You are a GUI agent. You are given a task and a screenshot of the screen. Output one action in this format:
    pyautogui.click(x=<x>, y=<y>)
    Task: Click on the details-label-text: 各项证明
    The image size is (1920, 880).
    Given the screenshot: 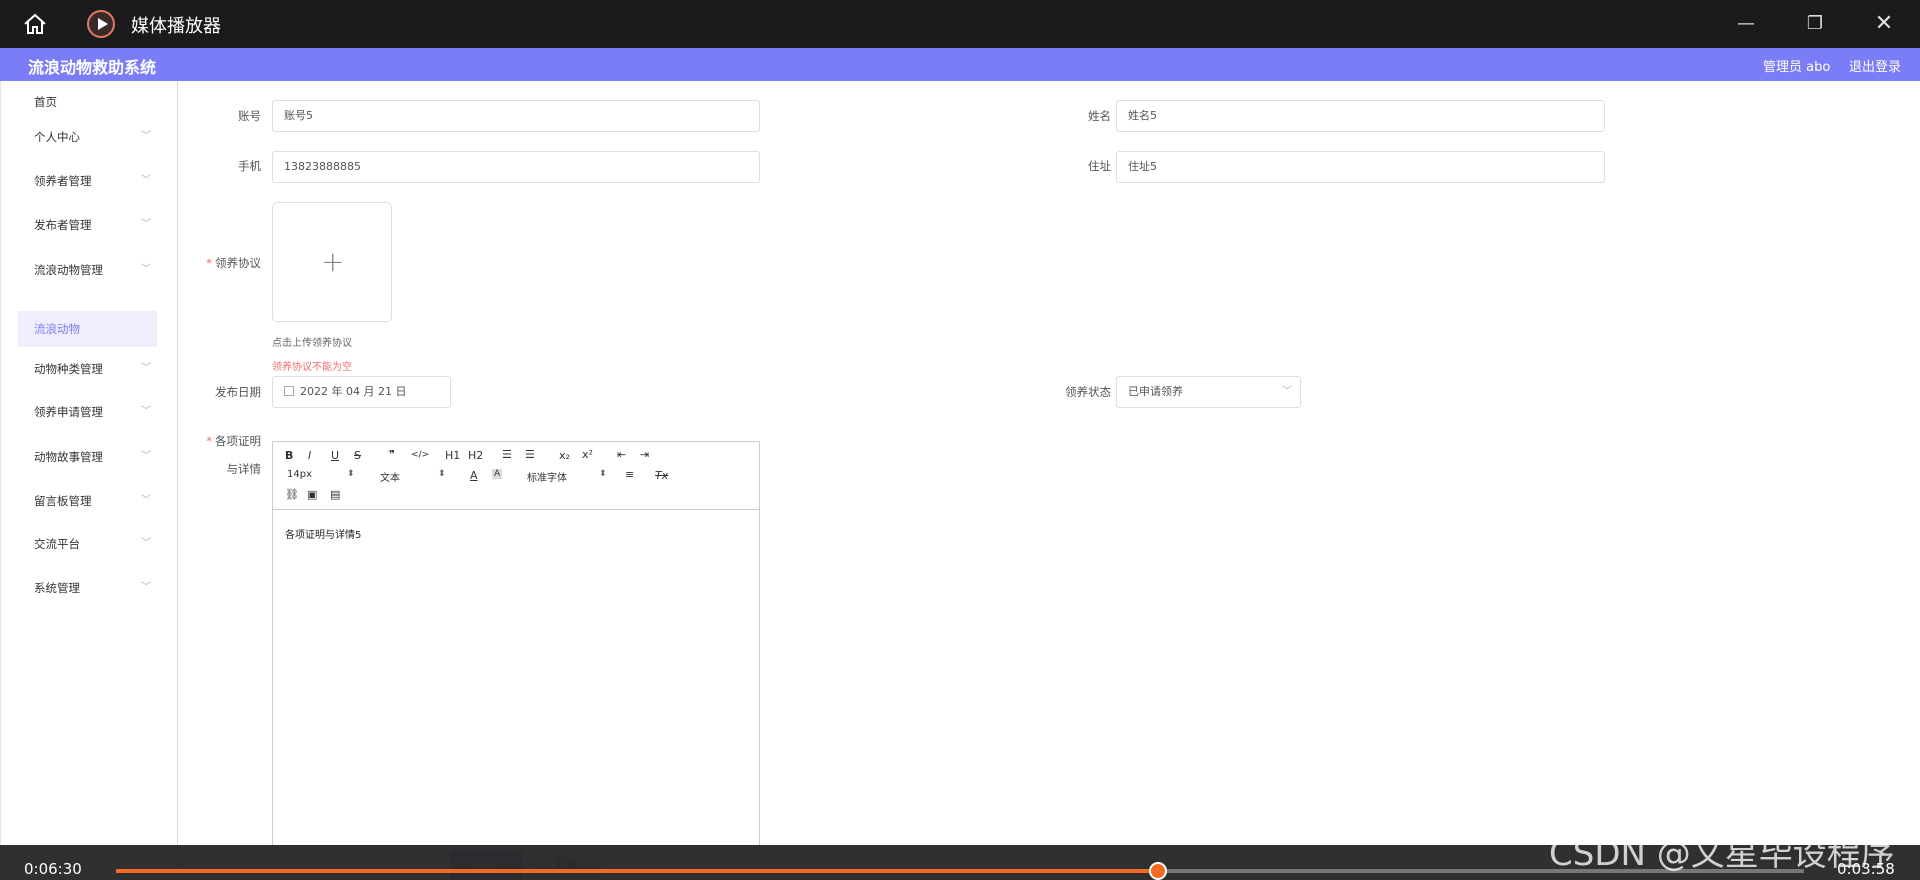 What is the action you would take?
    pyautogui.click(x=238, y=441)
    